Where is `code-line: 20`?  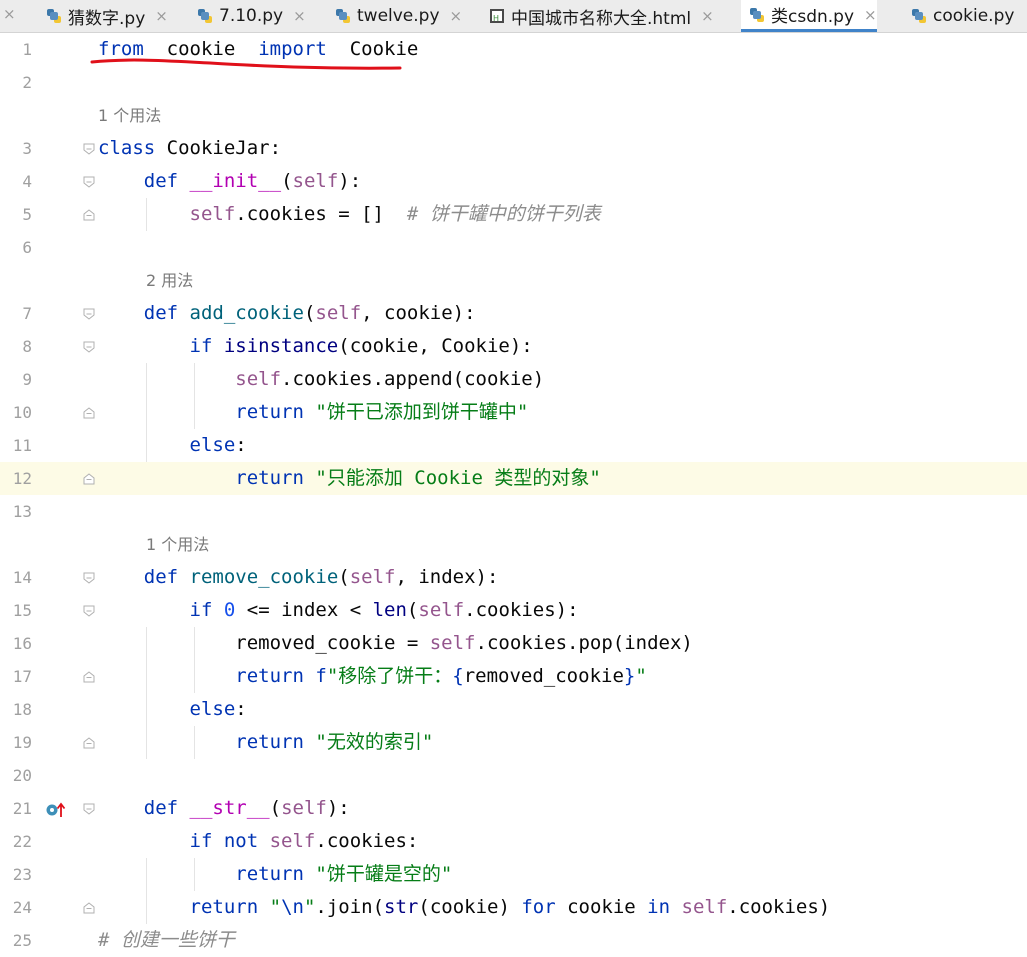
code-line: 20 is located at coordinates (513, 775).